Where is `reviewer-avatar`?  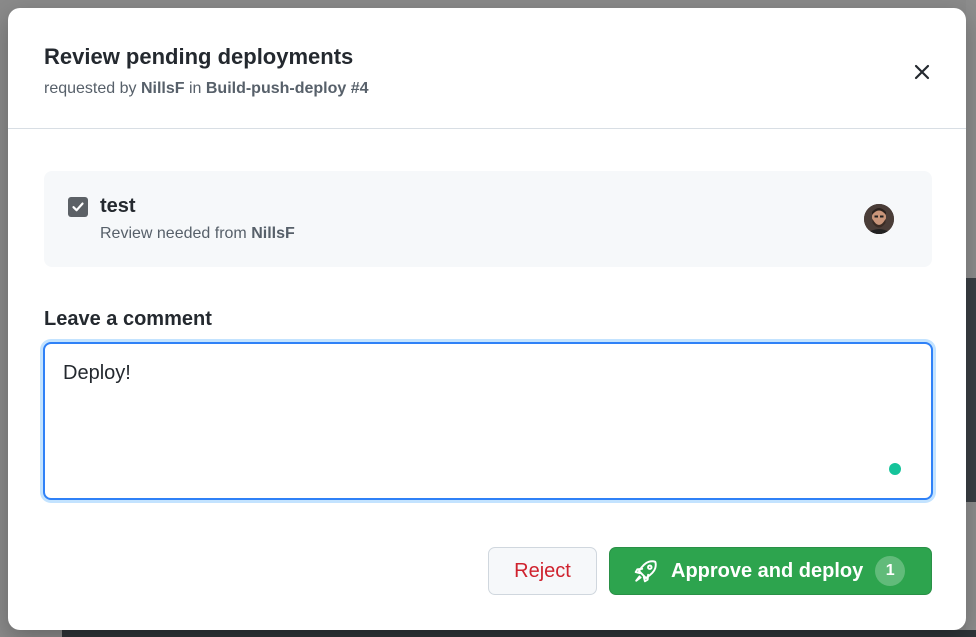
reviewer-avatar is located at coordinates (879, 219).